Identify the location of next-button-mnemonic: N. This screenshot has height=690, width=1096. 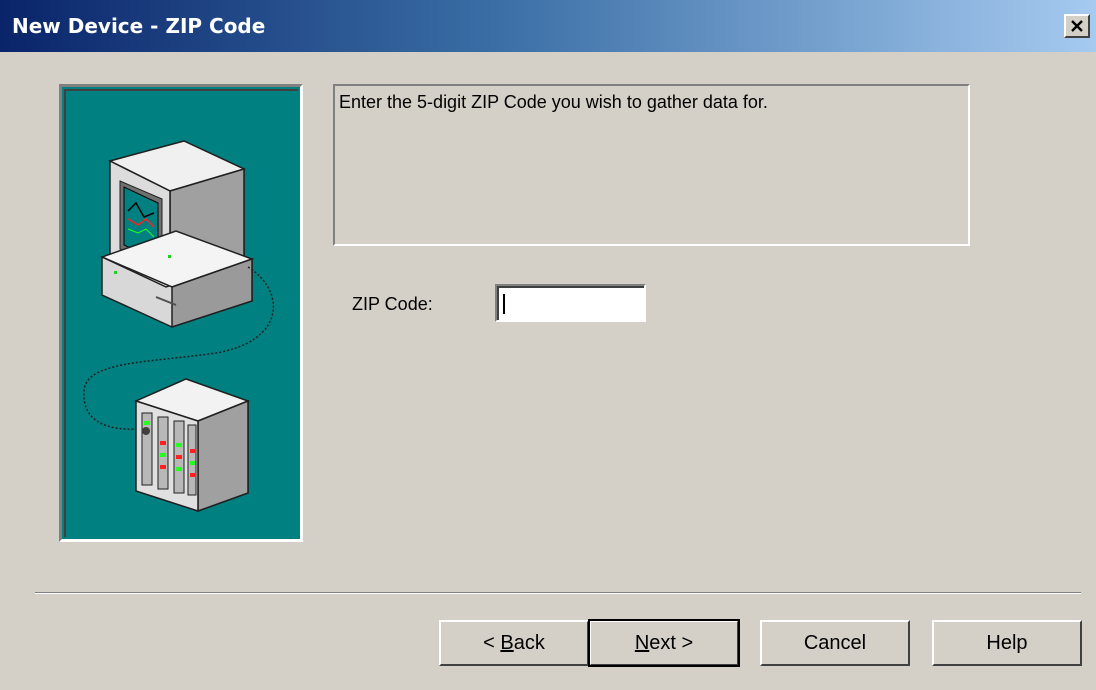
(642, 642).